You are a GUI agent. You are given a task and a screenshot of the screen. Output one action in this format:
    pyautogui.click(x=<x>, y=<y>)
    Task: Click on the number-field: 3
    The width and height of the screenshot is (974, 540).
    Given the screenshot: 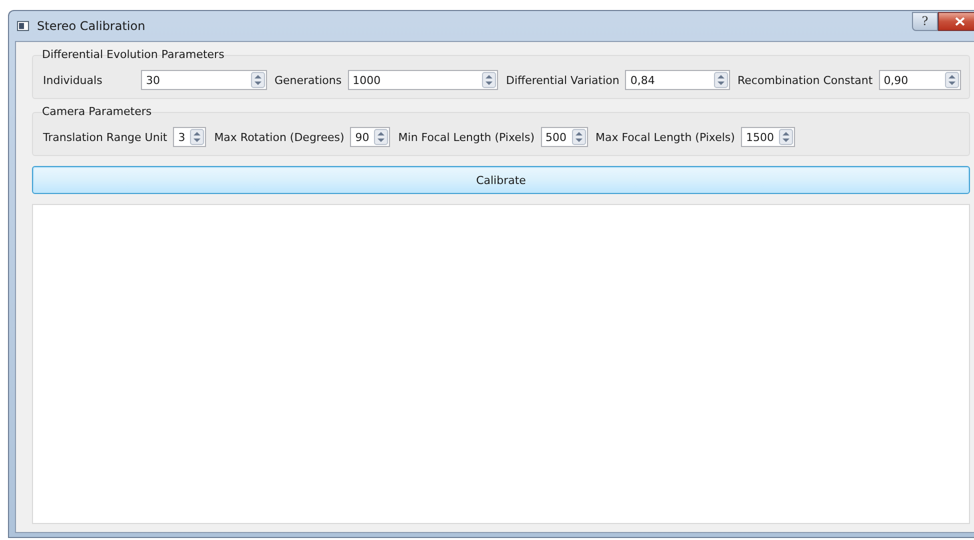 What is the action you would take?
    pyautogui.click(x=182, y=137)
    